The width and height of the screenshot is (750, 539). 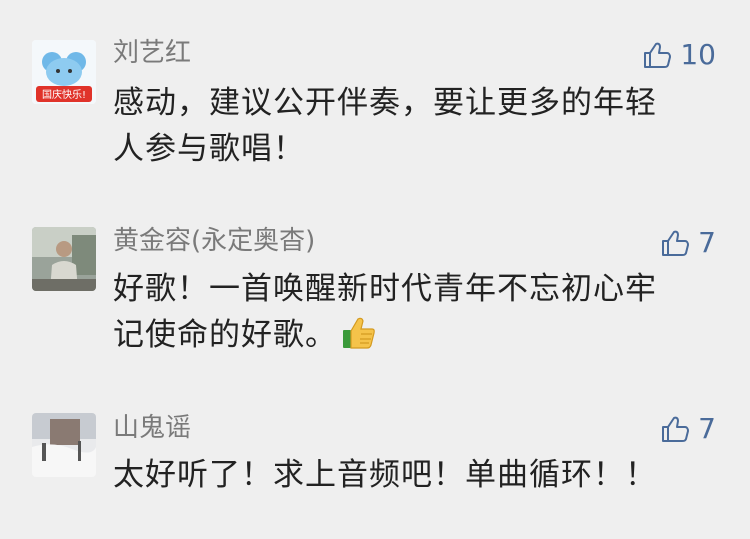 I want to click on avatar: 国庆快乐!, so click(x=64, y=72).